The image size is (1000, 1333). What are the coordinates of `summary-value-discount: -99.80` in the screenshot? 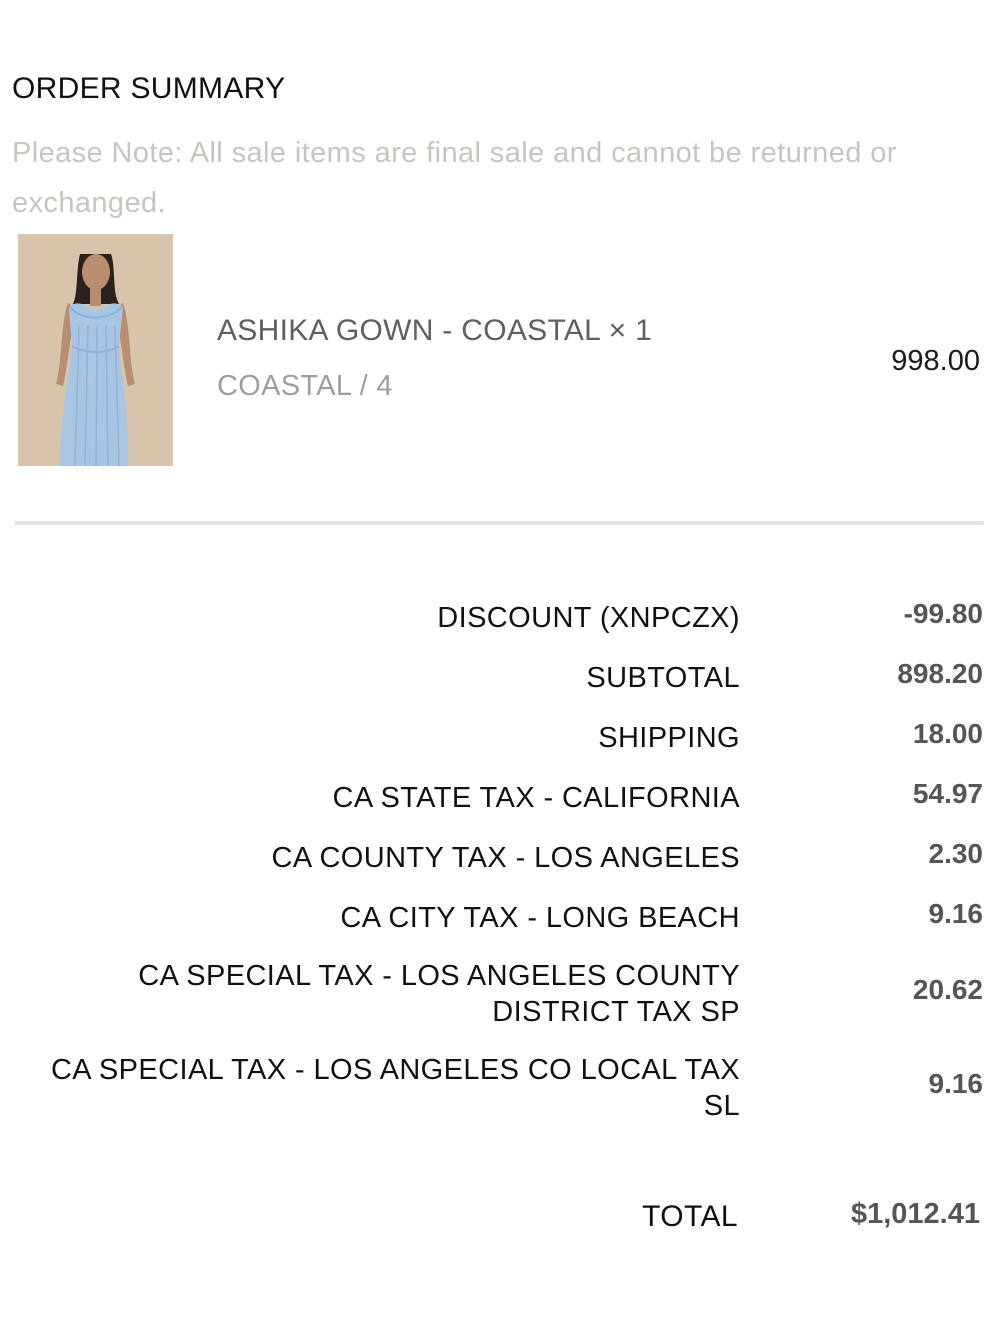 It's located at (943, 613).